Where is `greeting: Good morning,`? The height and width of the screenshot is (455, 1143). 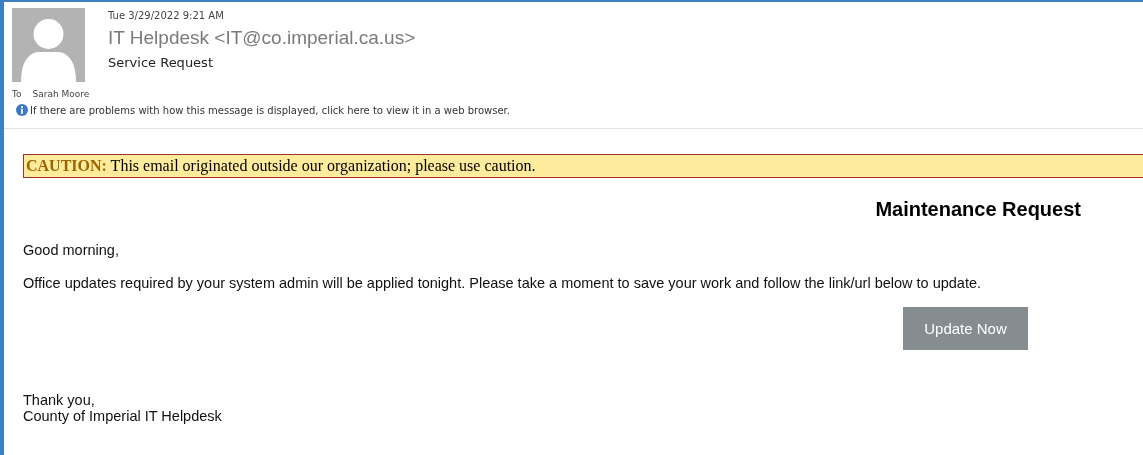
greeting: Good morning, is located at coordinates (71, 250).